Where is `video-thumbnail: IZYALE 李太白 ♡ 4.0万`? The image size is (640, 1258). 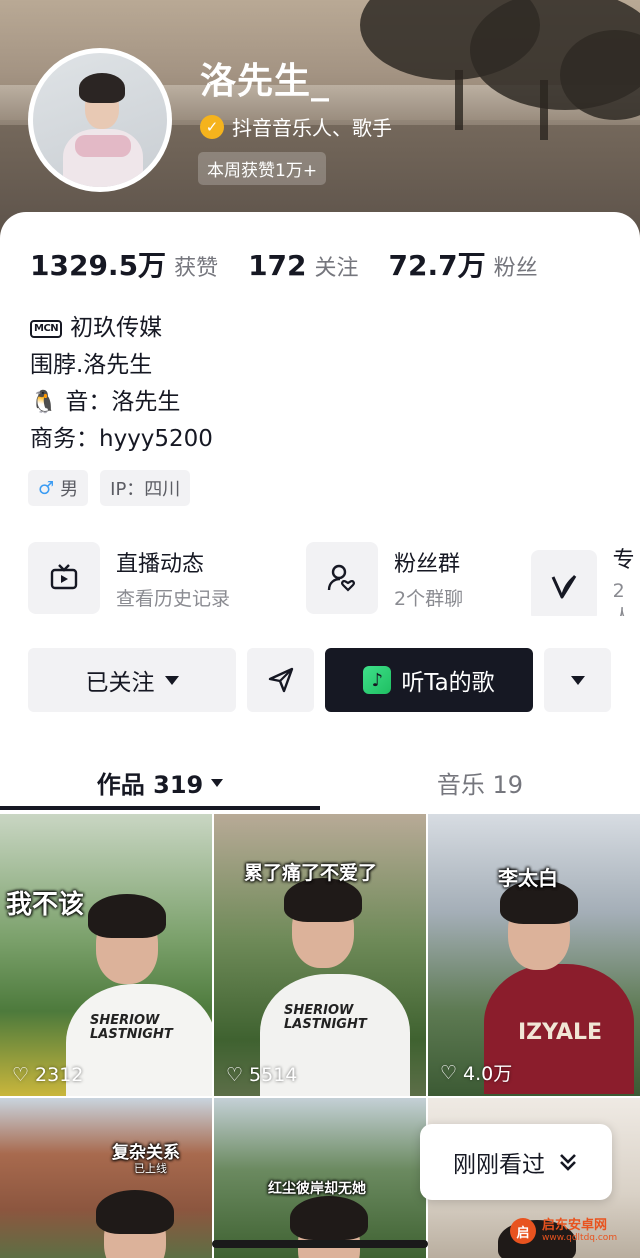
video-thumbnail: IZYALE 李太白 ♡ 4.0万 is located at coordinates (534, 955).